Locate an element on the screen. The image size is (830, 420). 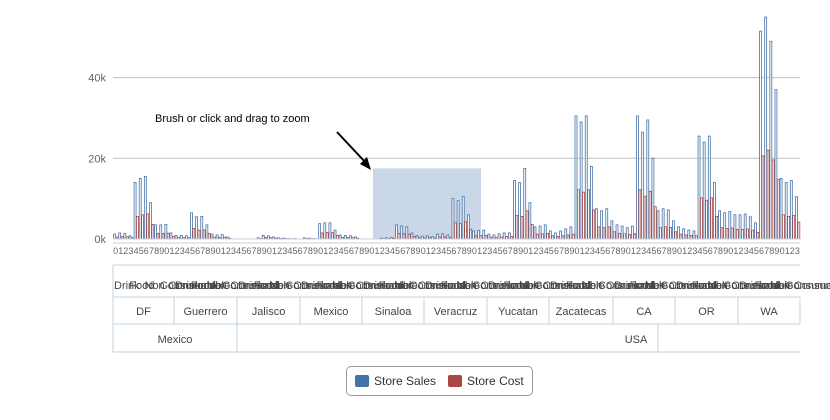
legend-item-store-sales: Store Sales is located at coordinates (395, 381).